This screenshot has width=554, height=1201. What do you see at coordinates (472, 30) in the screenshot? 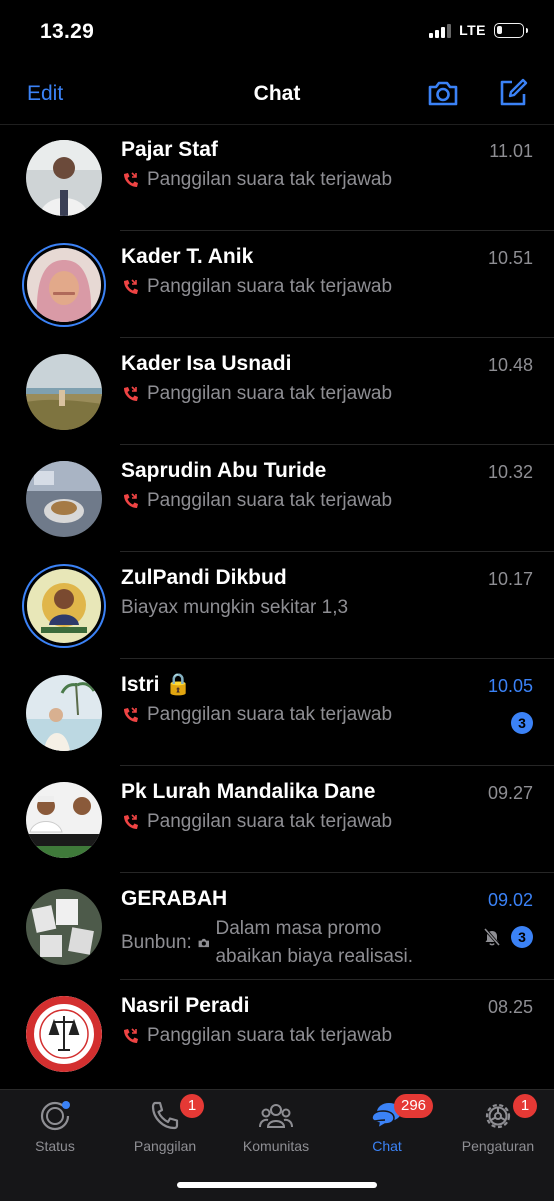
I see `network-label: LTE` at bounding box center [472, 30].